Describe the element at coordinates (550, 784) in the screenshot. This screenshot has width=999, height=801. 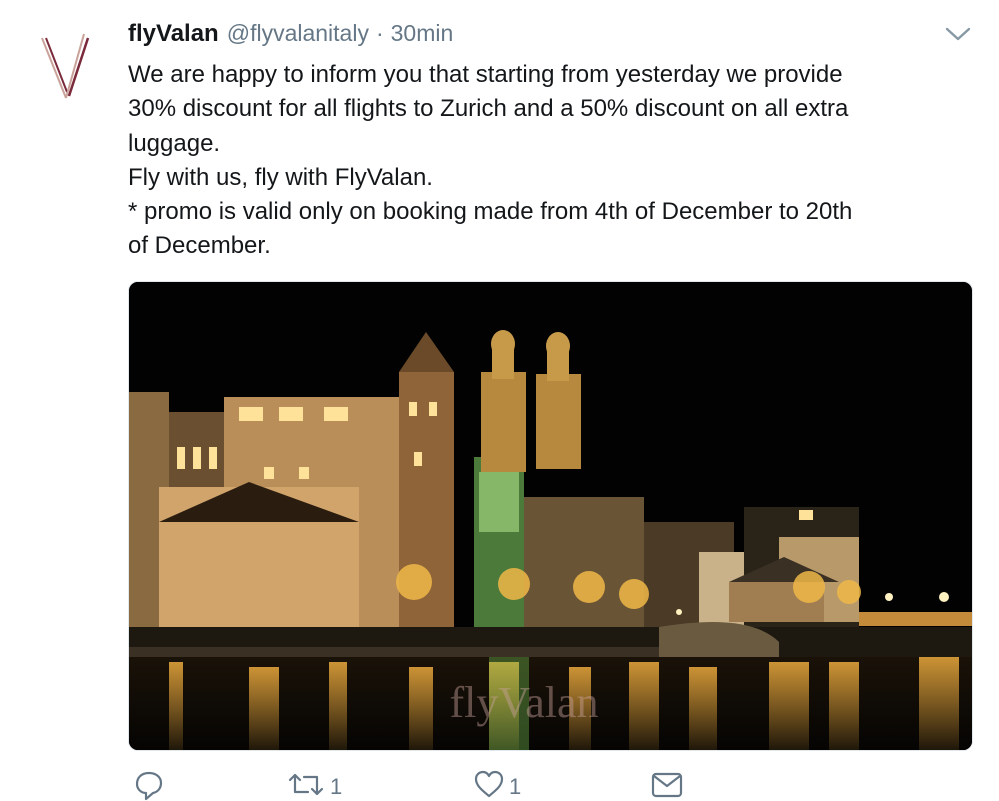
I see `tweet-actions: 1 1` at that location.